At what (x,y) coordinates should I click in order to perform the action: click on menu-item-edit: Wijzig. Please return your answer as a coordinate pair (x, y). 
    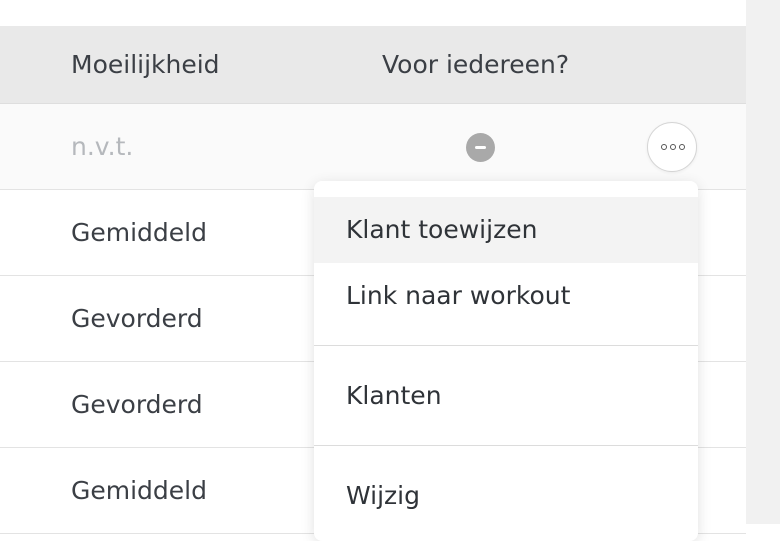
    Looking at the image, I should click on (506, 493).